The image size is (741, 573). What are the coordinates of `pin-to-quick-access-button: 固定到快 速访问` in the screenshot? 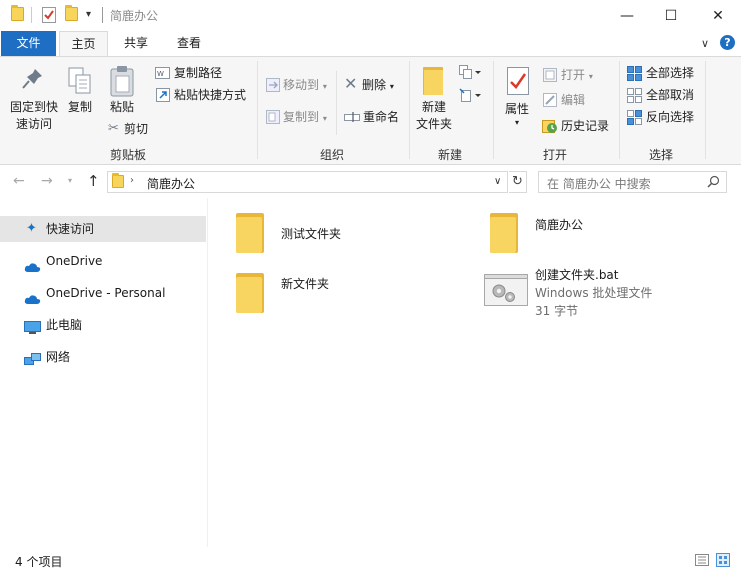 It's located at (34, 116).